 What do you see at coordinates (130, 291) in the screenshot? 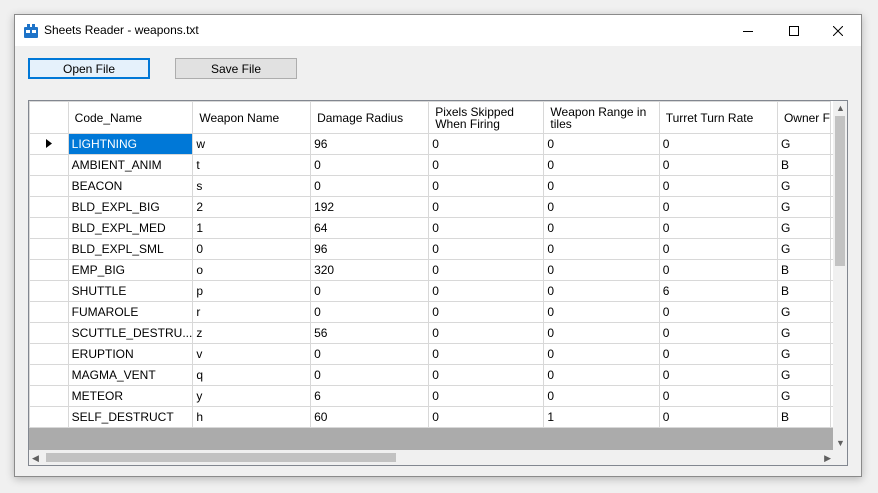
I see `grid-cell: SHUTTLE` at bounding box center [130, 291].